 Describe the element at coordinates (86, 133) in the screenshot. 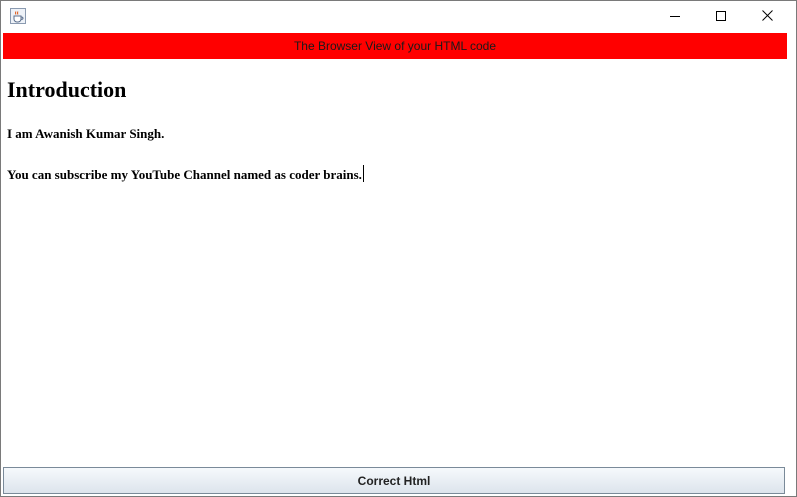

I see `intro-paragraph: I am Awanish Kumar Singh.` at that location.